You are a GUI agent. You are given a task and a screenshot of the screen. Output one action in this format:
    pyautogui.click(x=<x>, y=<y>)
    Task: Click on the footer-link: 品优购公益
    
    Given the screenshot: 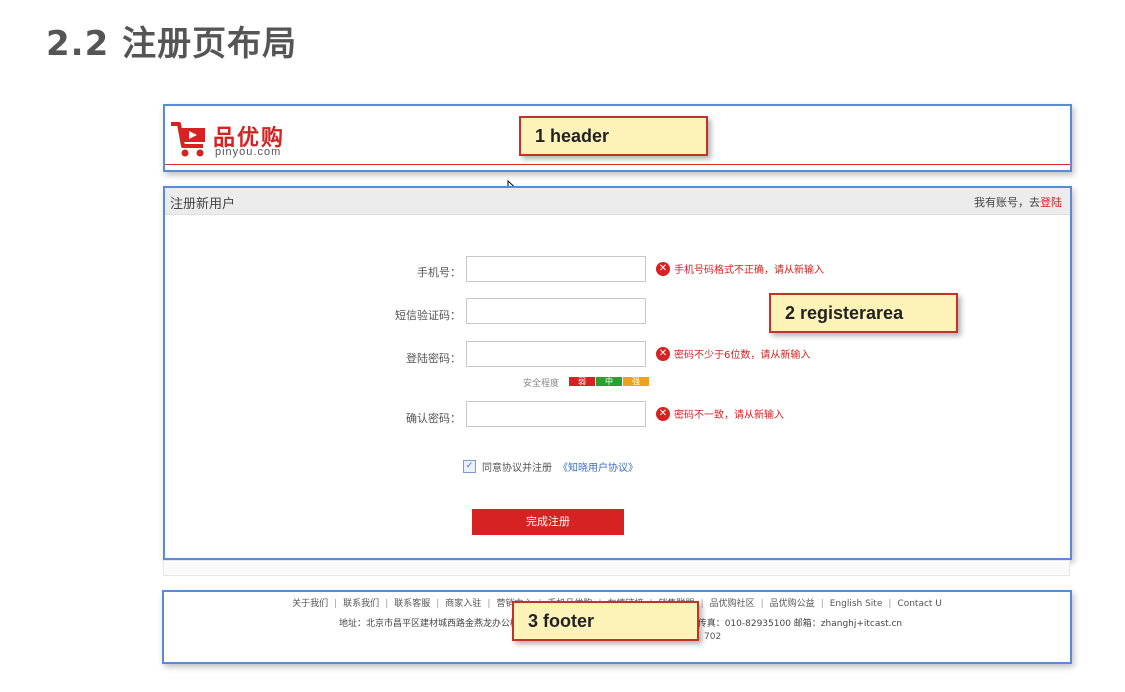 What is the action you would take?
    pyautogui.click(x=792, y=604)
    